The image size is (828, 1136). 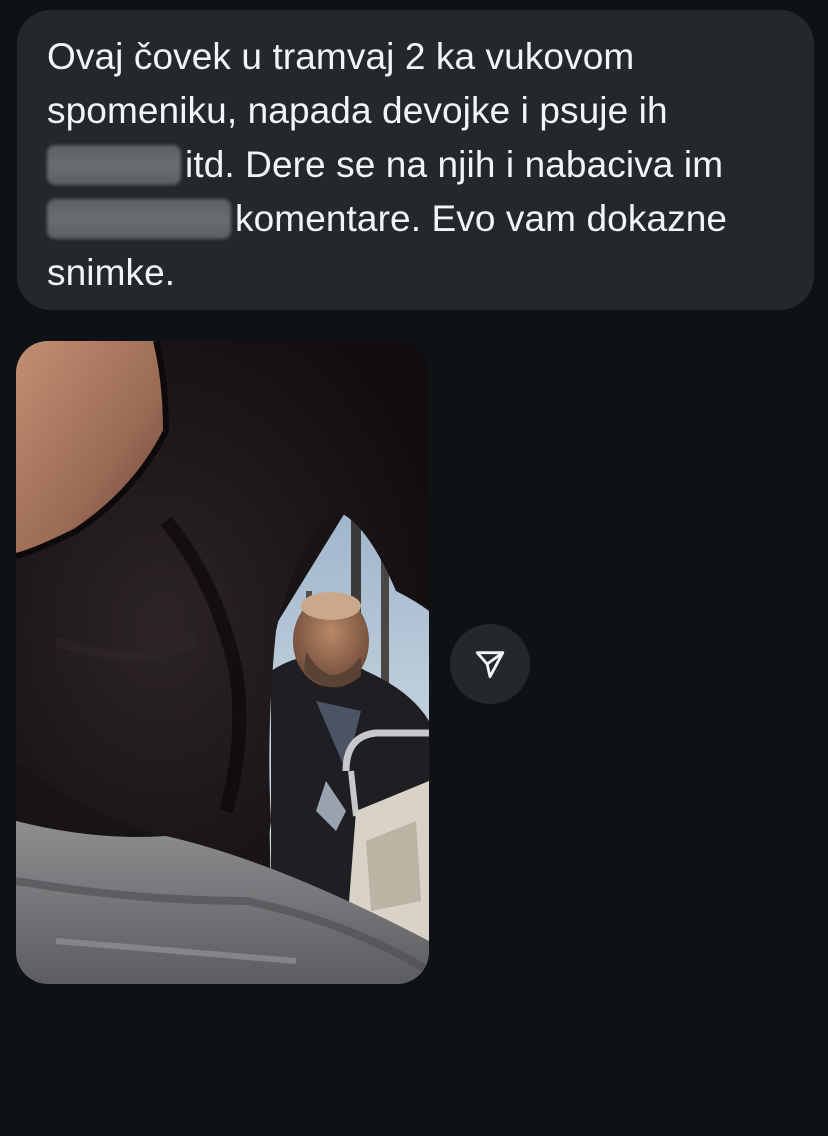 I want to click on message-text: itd. Dere se na njih i nabaciva im, so click(x=454, y=164).